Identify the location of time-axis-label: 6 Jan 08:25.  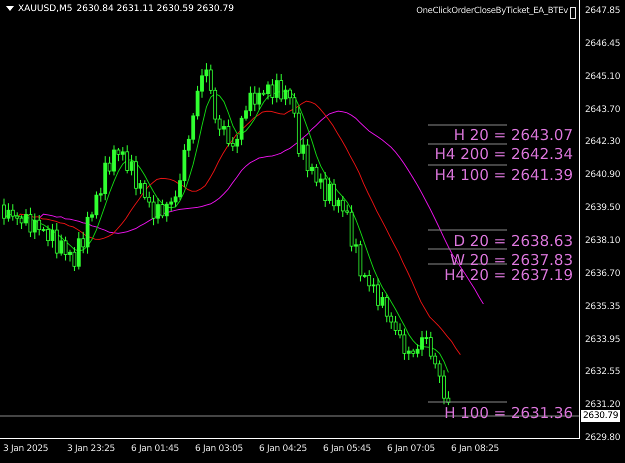
(475, 449).